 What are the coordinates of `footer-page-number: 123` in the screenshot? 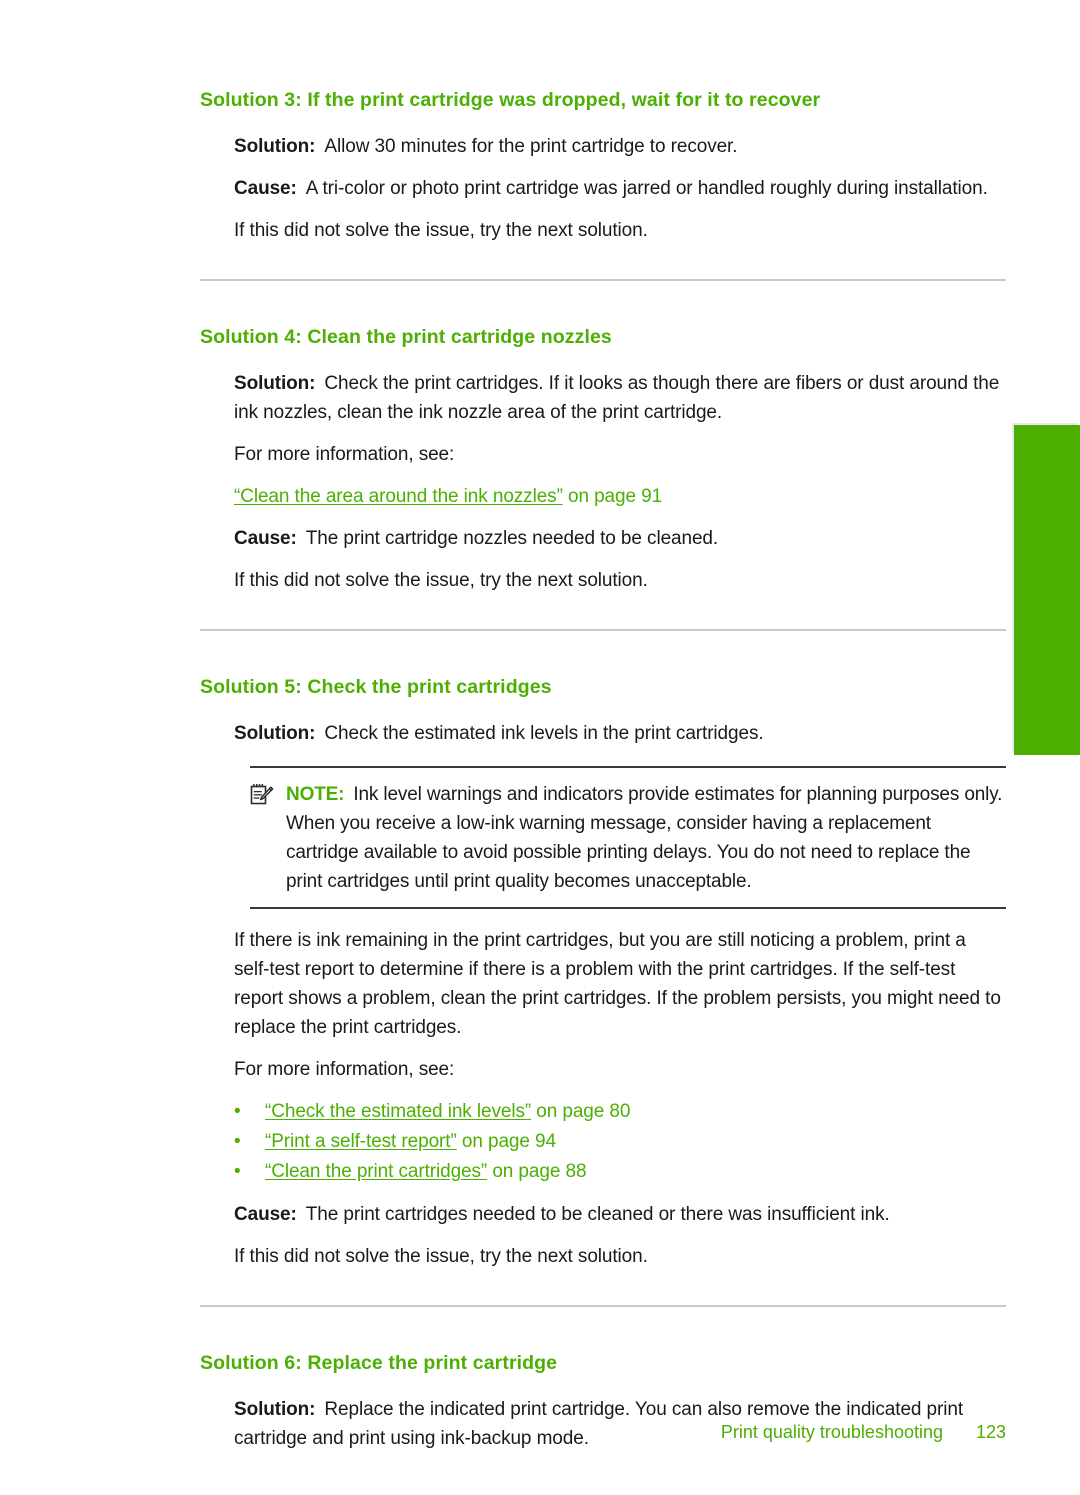 It's located at (990, 1432).